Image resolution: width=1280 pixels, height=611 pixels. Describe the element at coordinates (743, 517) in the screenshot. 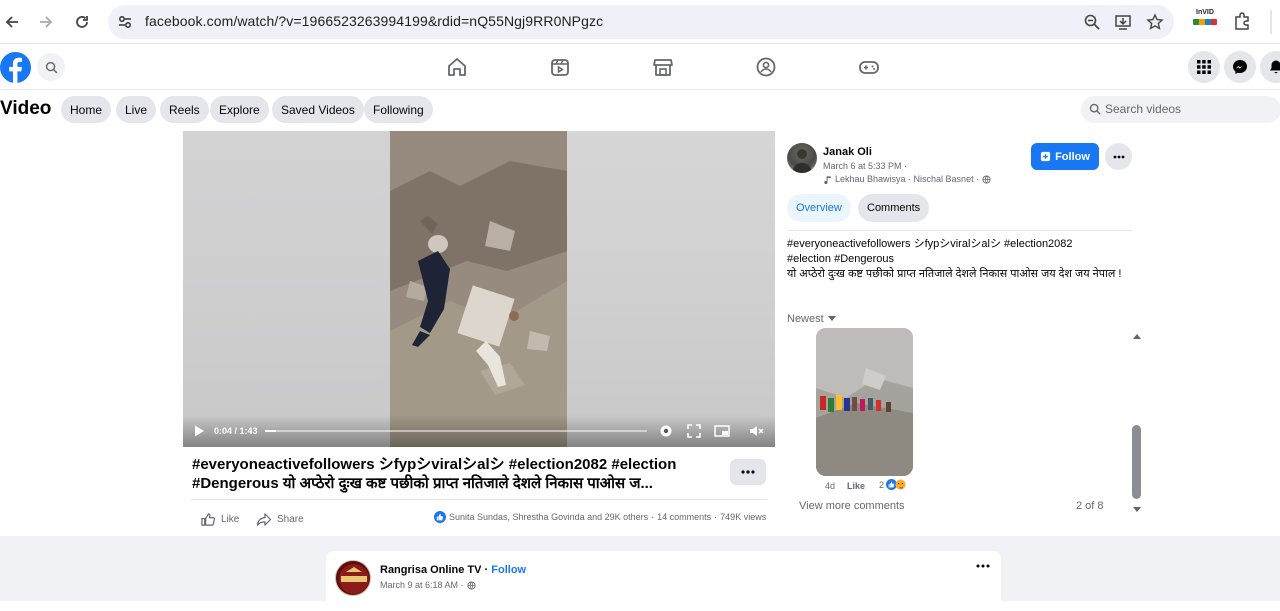

I see `views-count: 749K views` at that location.